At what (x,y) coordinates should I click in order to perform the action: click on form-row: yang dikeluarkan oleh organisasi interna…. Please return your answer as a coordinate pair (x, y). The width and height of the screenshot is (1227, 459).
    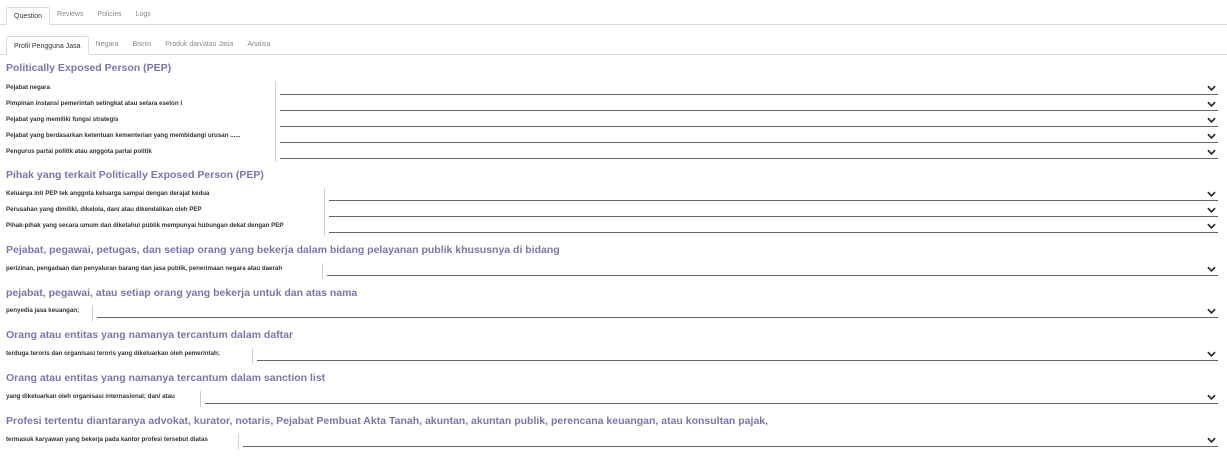
    Looking at the image, I should click on (613, 399).